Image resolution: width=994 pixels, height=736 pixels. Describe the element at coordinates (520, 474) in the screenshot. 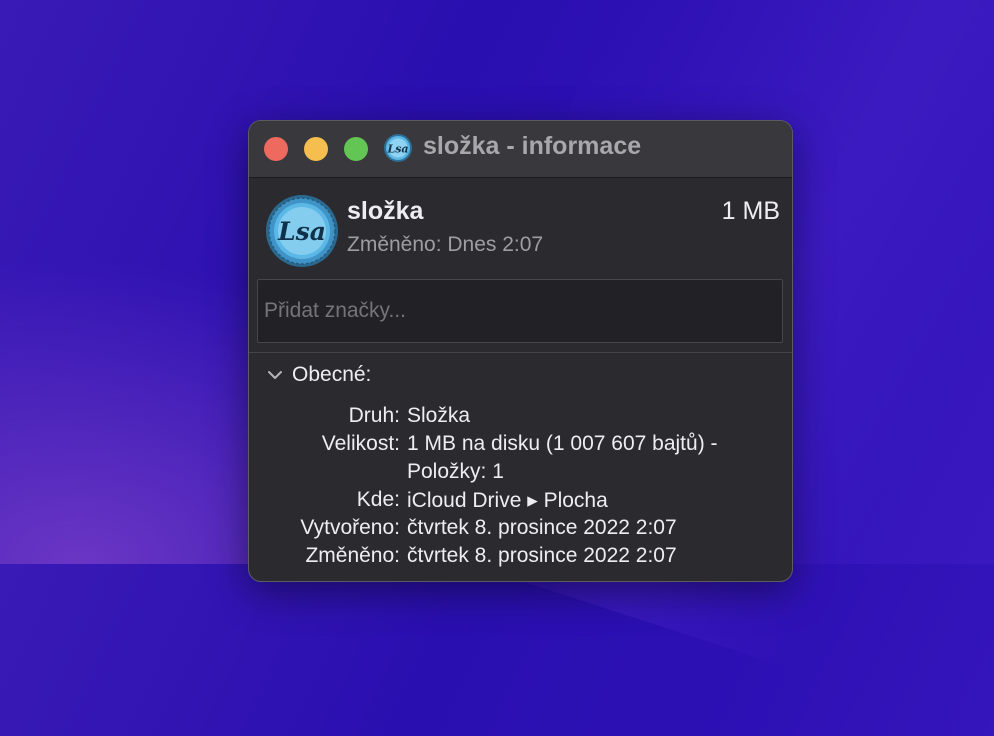

I see `info-row-items: Položky: 1` at that location.